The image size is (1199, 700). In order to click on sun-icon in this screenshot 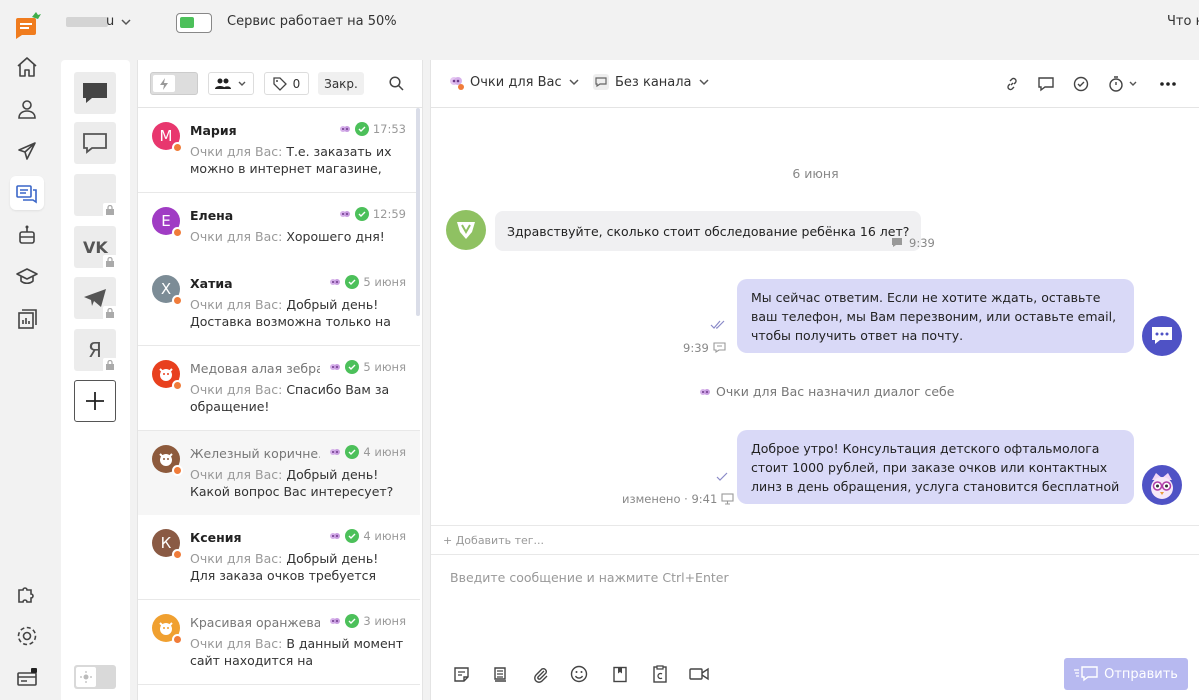, I will do `click(86, 677)`.